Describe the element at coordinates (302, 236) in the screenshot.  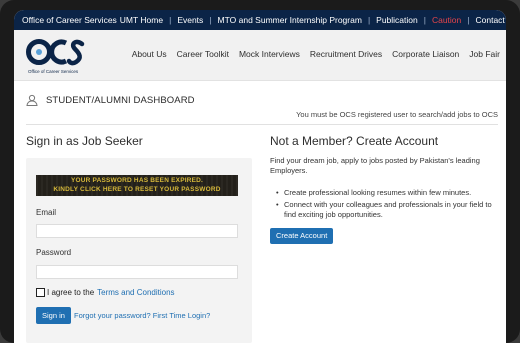
I see `create-account-button: Create Account` at that location.